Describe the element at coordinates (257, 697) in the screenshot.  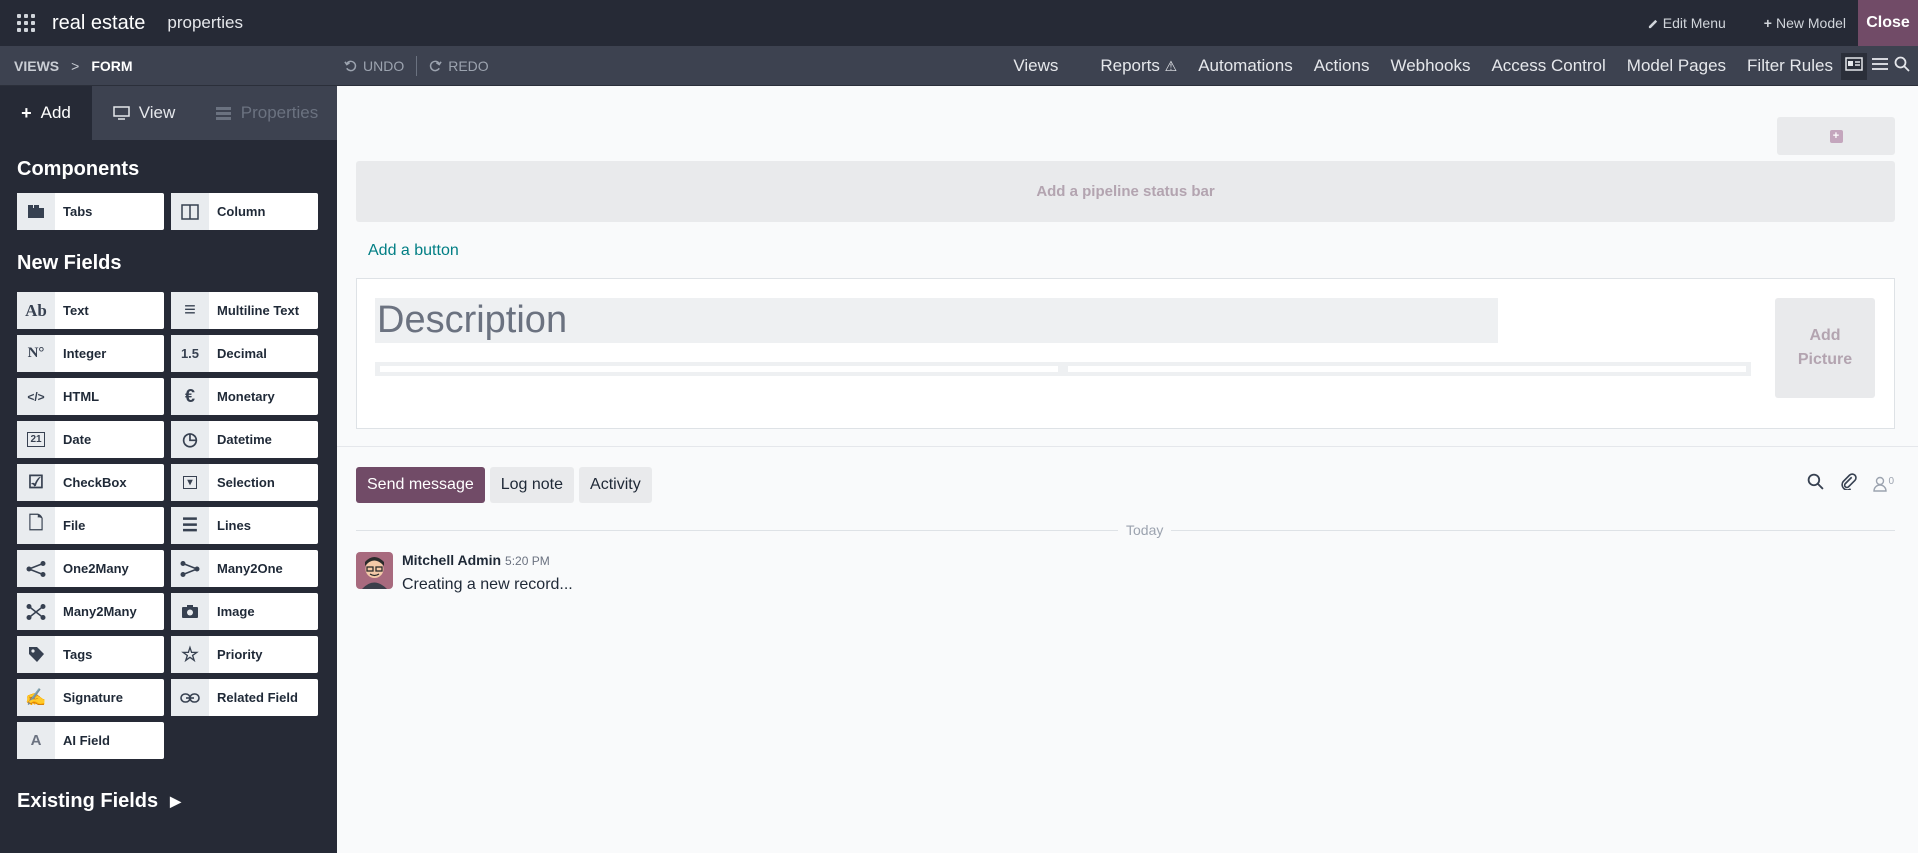
I see `field-related-label: Related Field` at that location.